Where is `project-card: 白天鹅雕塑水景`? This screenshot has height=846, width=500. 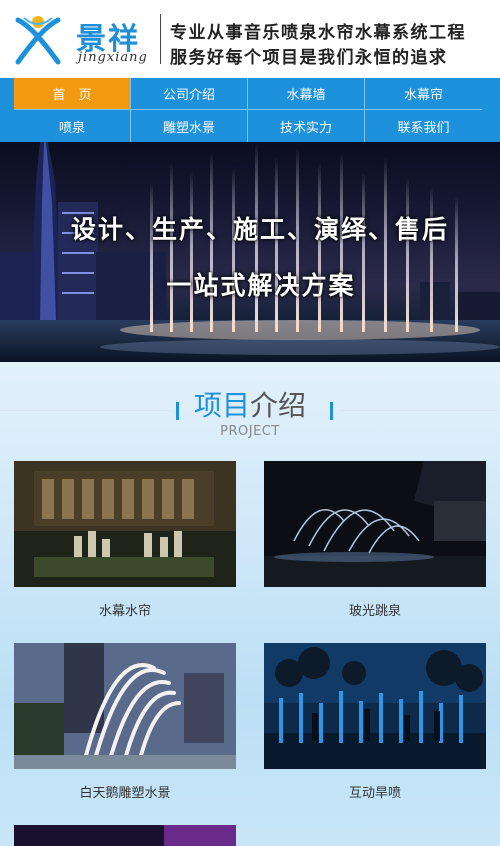 project-card: 白天鹅雕塑水景 is located at coordinates (125, 722).